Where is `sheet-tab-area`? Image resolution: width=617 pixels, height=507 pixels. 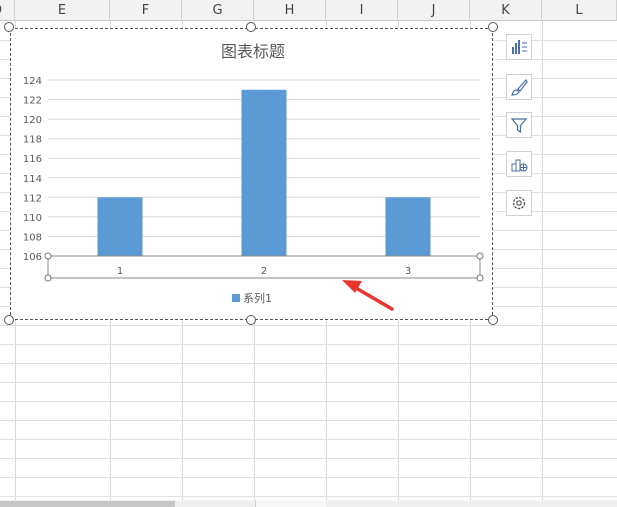
sheet-tab-area is located at coordinates (290, 503).